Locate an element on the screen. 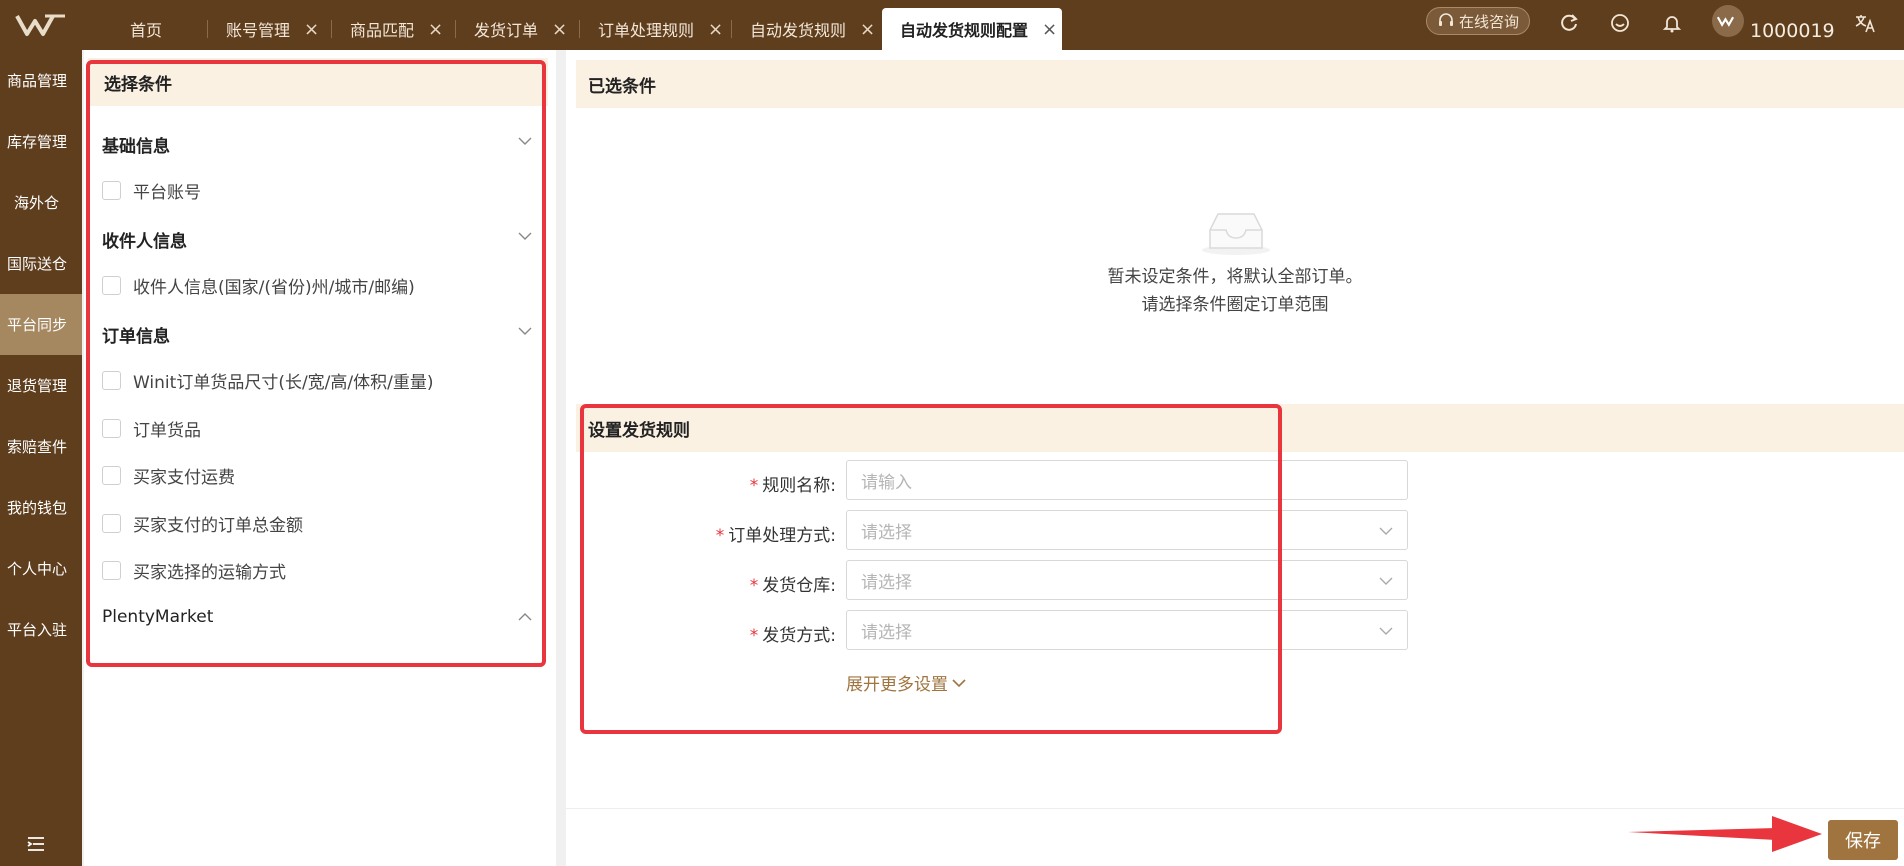  condition-option: 收件人信息(国家/(省份)州/城市/邮编) is located at coordinates (258, 285).